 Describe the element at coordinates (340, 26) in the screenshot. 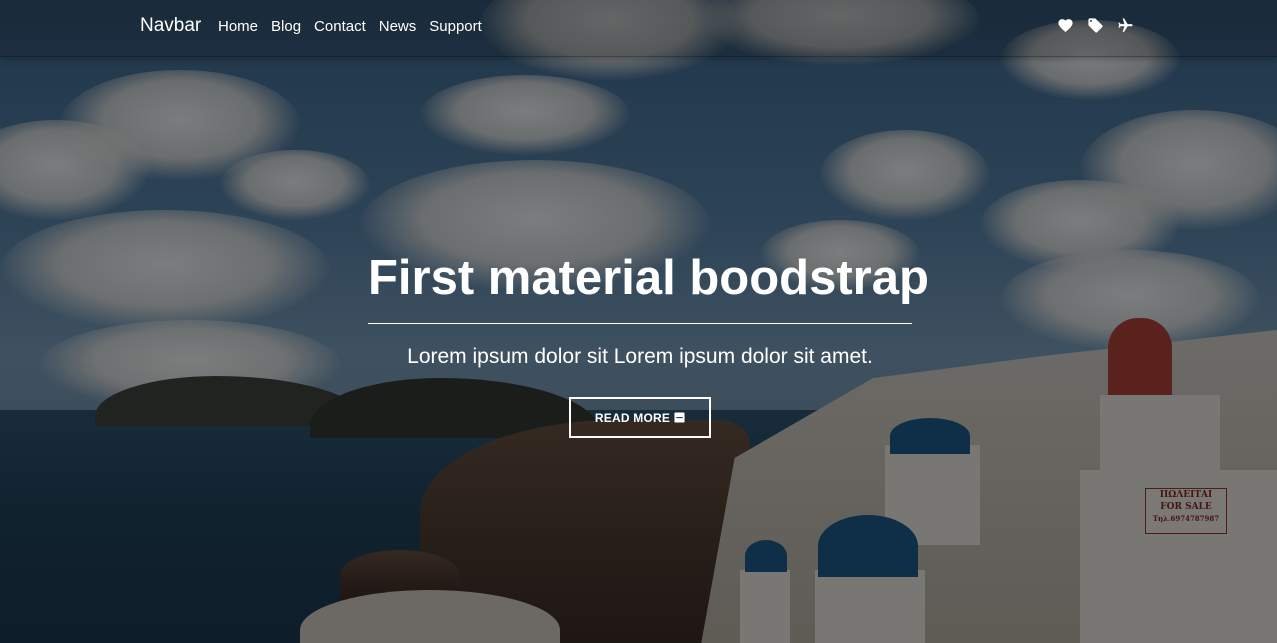

I see `nav-link-contact: Contact` at that location.